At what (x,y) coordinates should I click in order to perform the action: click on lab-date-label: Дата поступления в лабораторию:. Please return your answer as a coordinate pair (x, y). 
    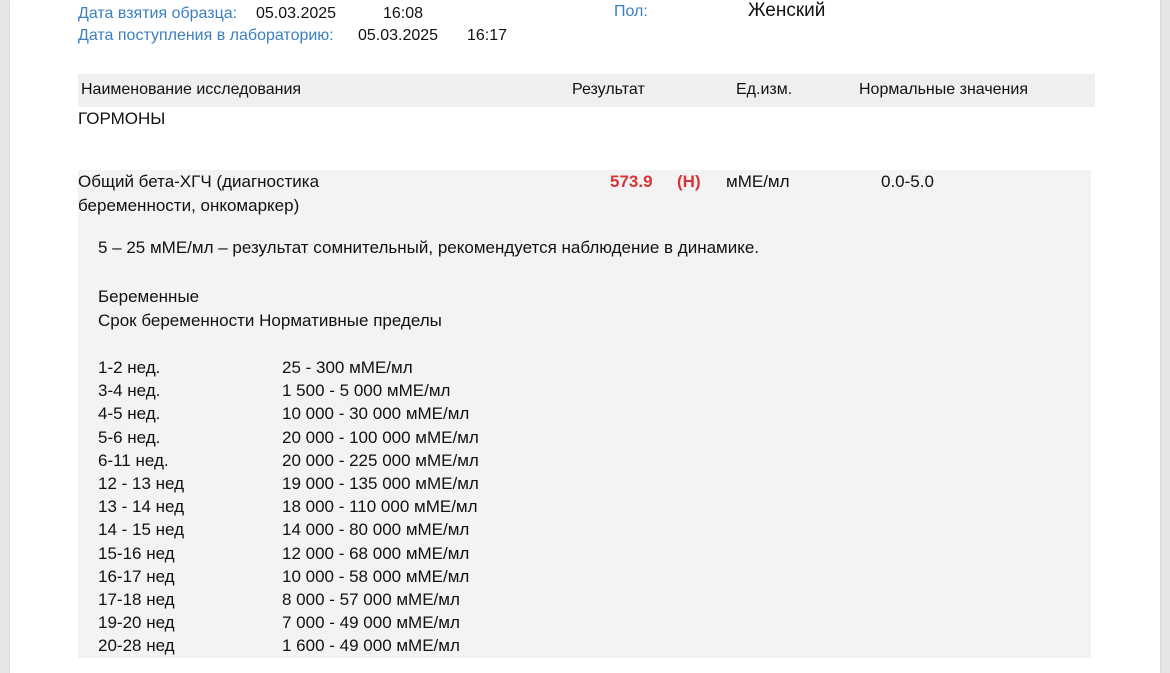
    Looking at the image, I should click on (206, 35).